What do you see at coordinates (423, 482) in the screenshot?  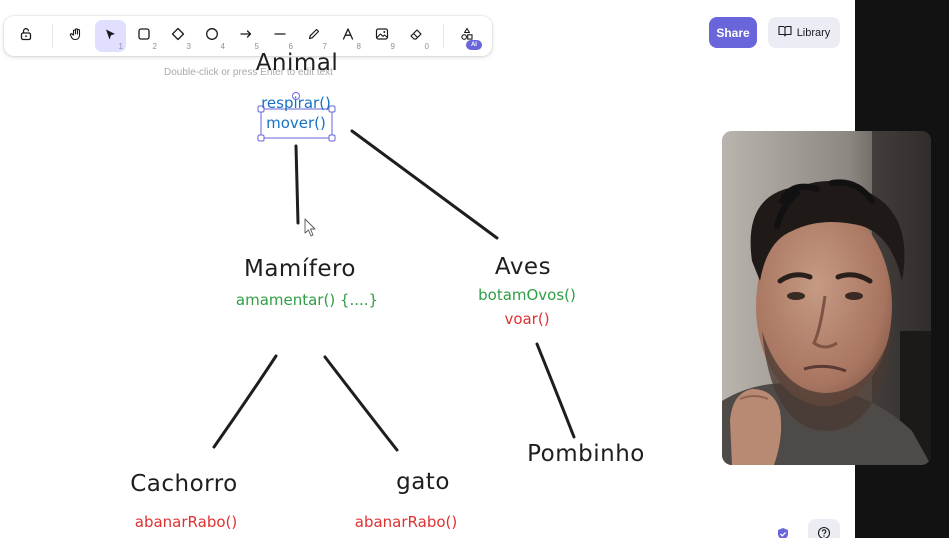 I see `class-title-gato: gato` at bounding box center [423, 482].